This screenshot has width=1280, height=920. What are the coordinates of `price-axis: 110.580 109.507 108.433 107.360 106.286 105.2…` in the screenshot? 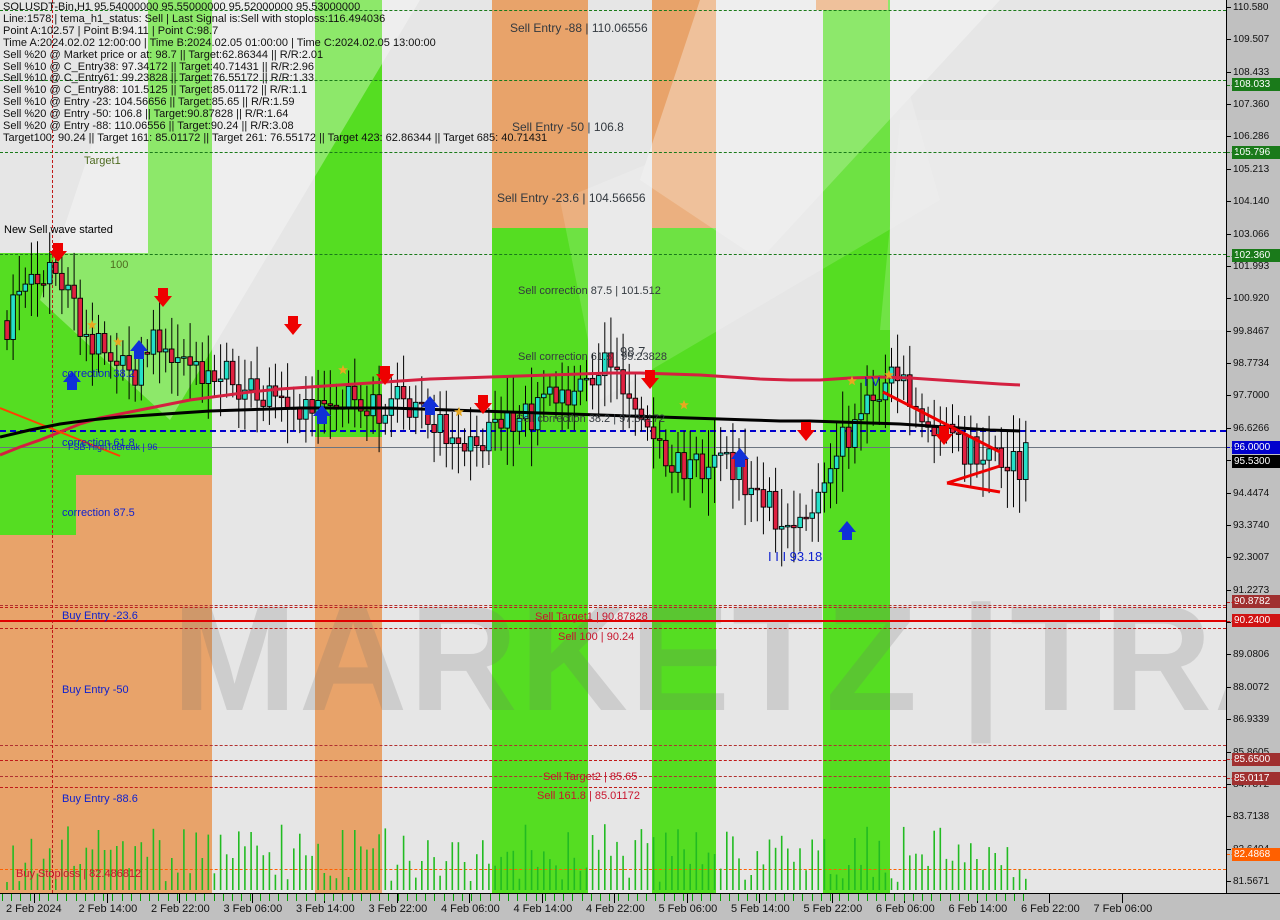 It's located at (1253, 446).